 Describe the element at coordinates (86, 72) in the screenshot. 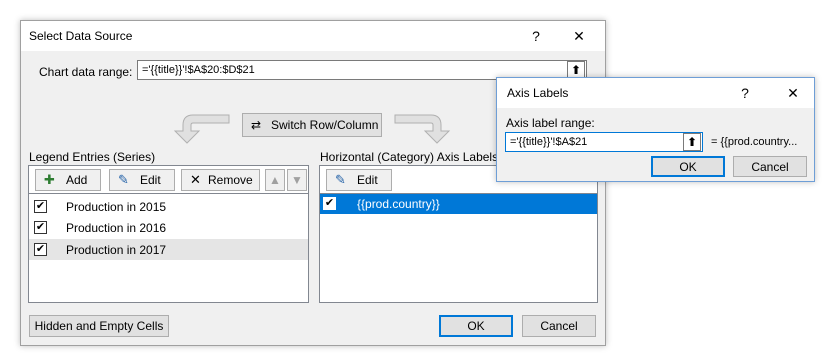

I see `chart-range-label: Chart data range:` at that location.